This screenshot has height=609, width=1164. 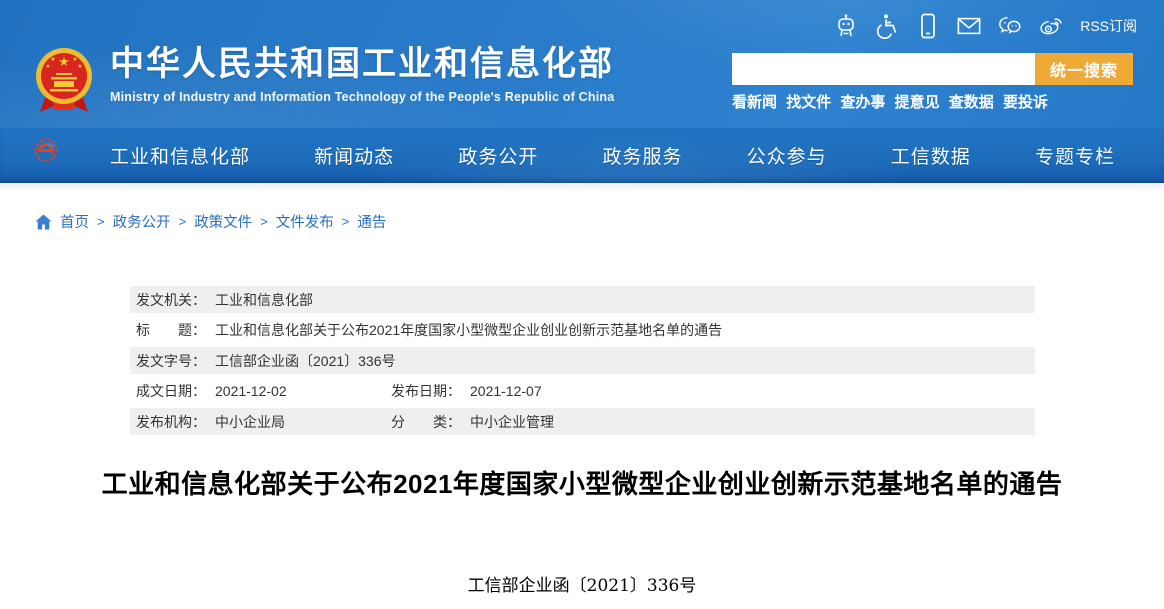 I want to click on ai-assistant-robot-icon, so click(x=846, y=26).